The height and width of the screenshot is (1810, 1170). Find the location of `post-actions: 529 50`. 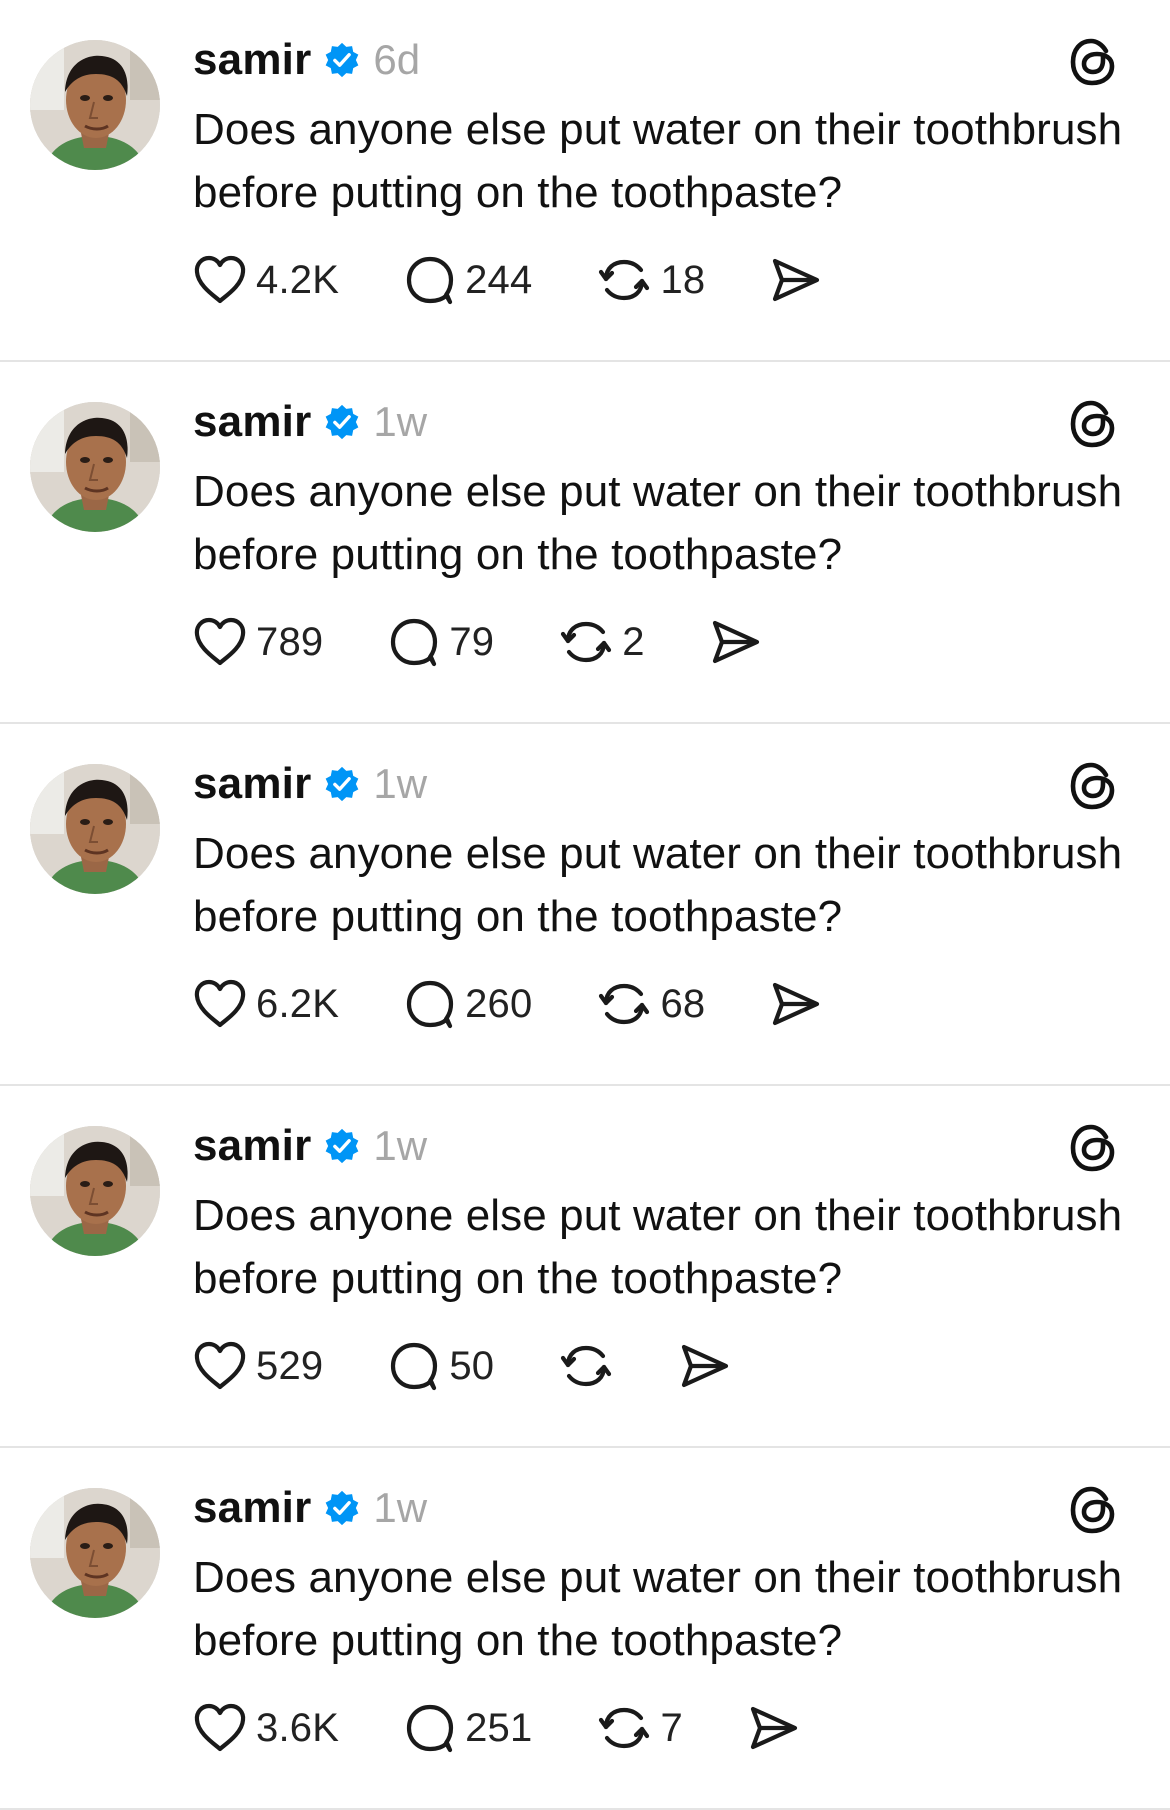

post-actions: 529 50 is located at coordinates (462, 1366).